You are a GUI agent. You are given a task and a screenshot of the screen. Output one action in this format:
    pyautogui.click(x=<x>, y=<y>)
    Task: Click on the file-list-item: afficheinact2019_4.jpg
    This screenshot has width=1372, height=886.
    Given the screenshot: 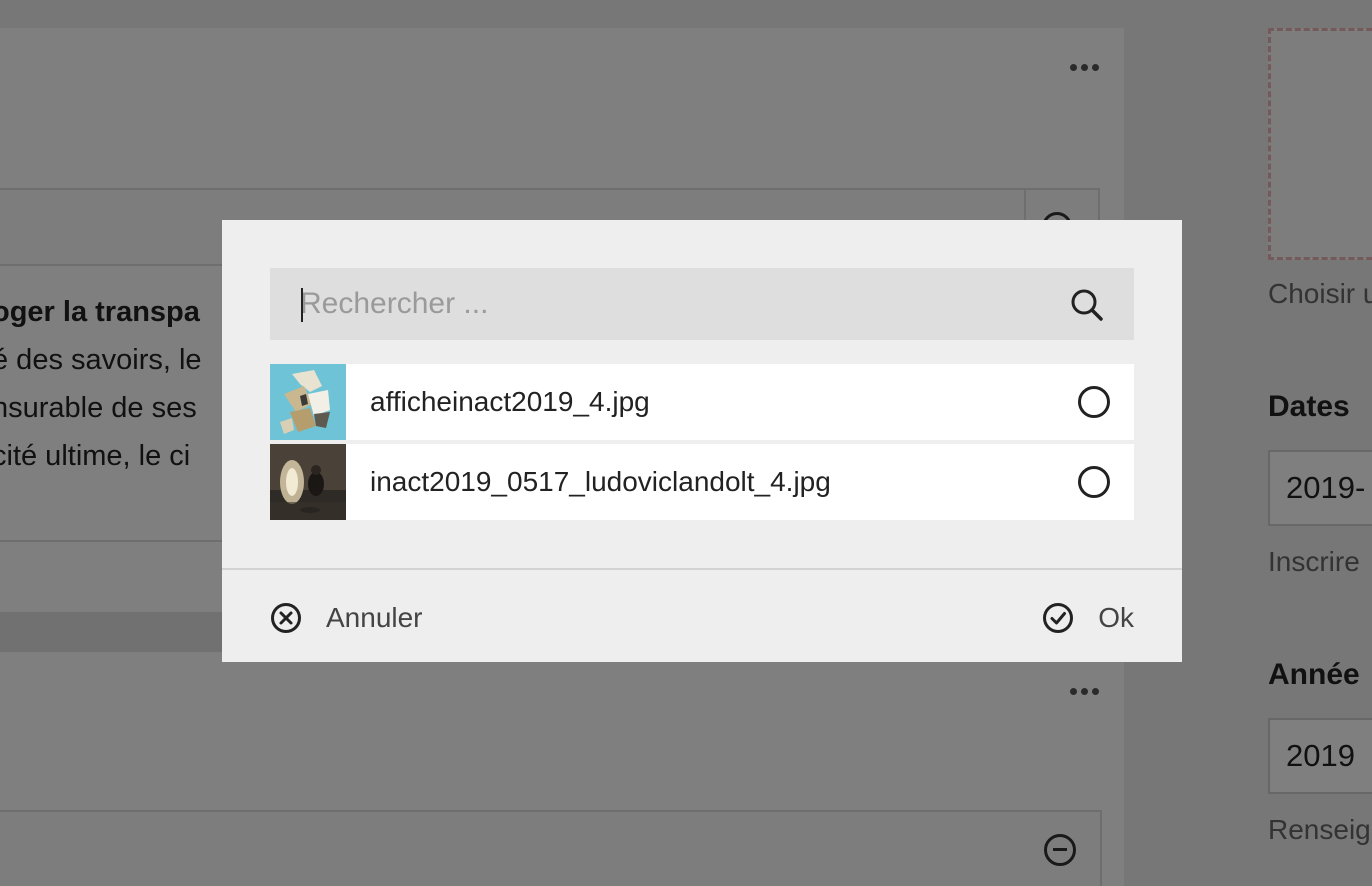 What is the action you would take?
    pyautogui.click(x=702, y=402)
    